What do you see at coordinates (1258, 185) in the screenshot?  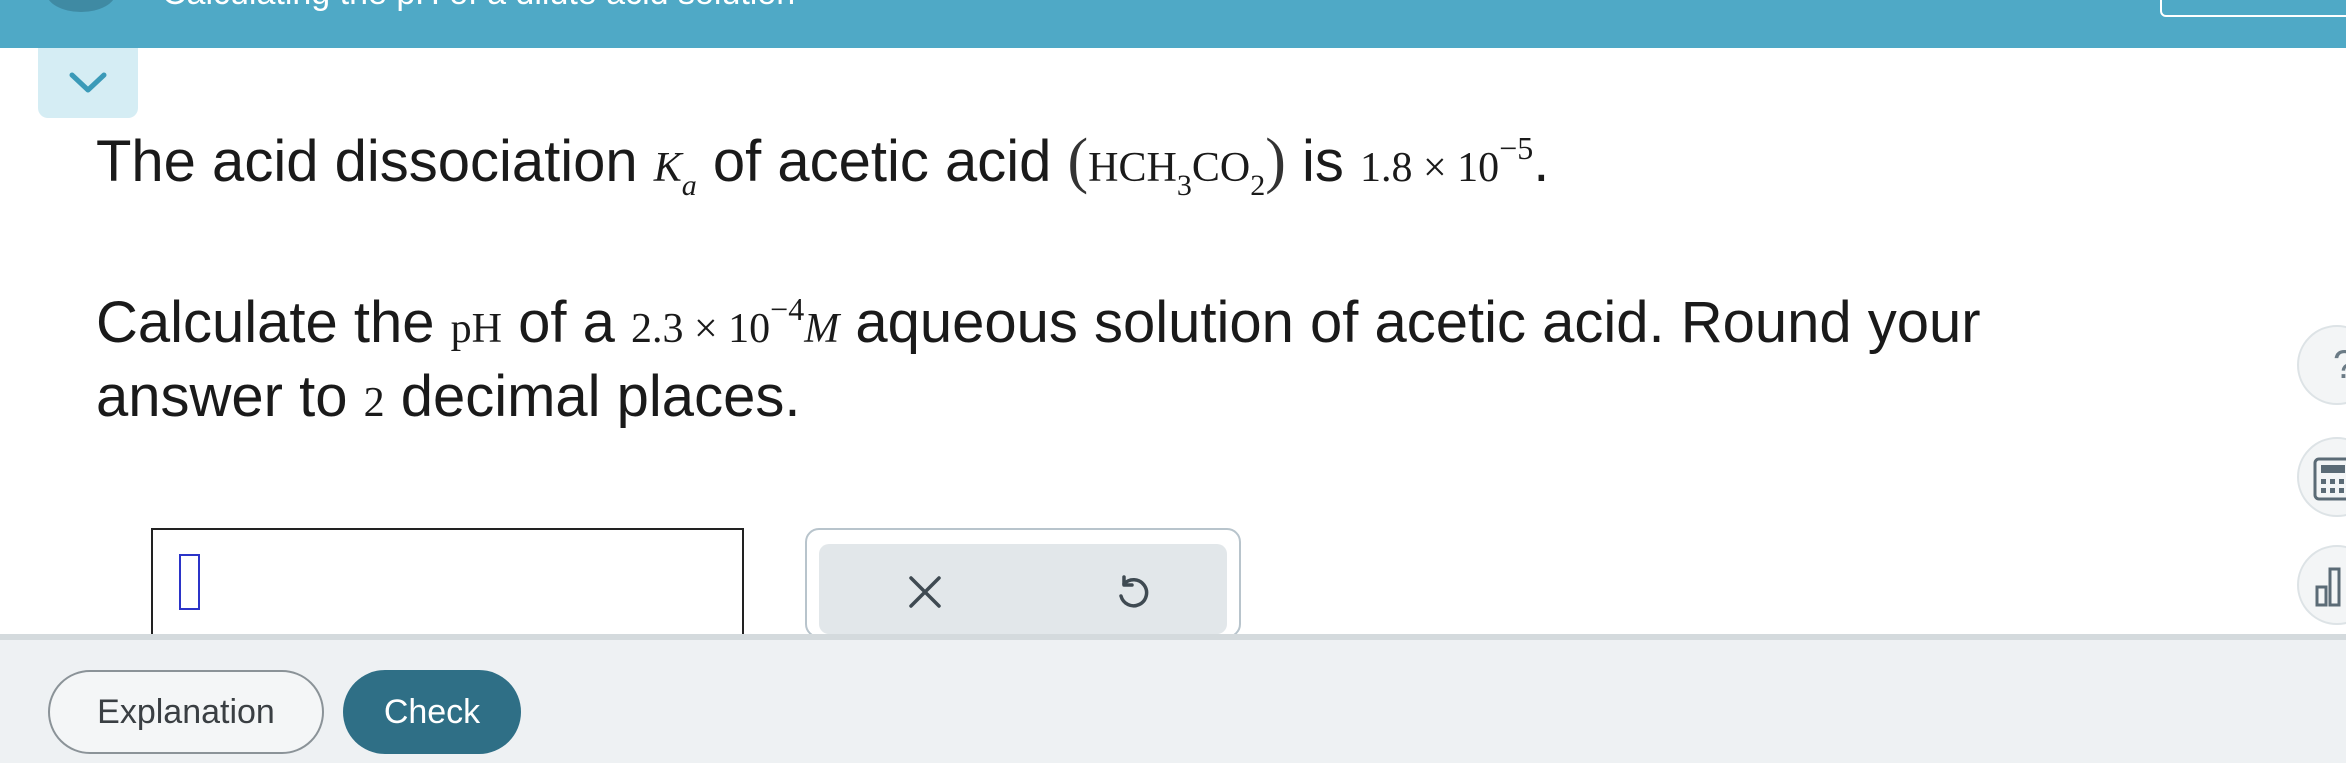 I see `formula-subscript: 2` at bounding box center [1258, 185].